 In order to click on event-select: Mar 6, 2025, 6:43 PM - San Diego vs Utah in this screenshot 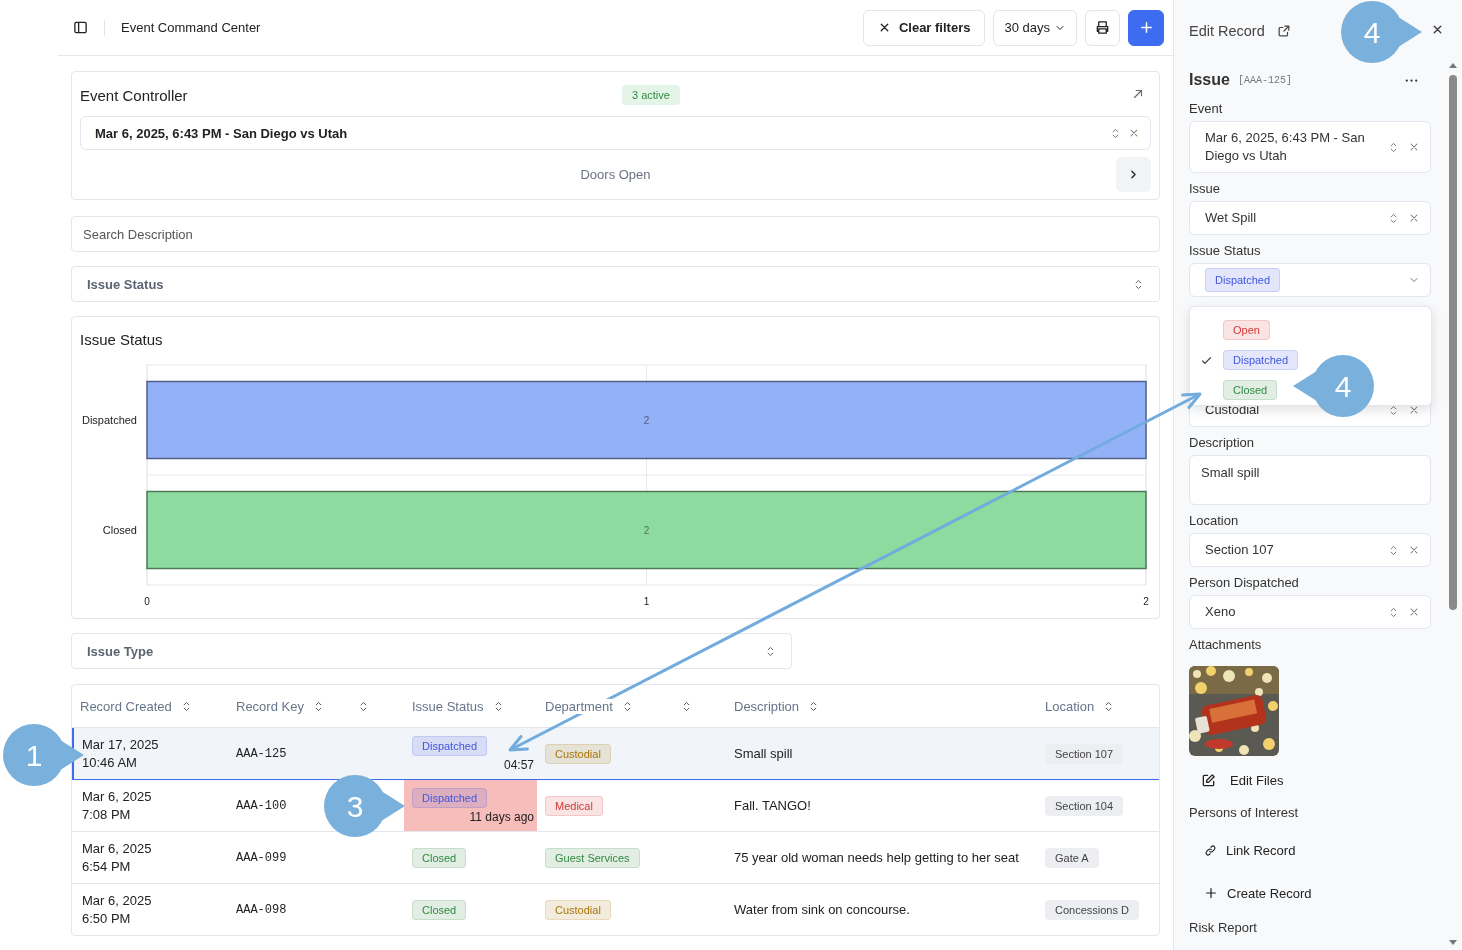, I will do `click(615, 133)`.